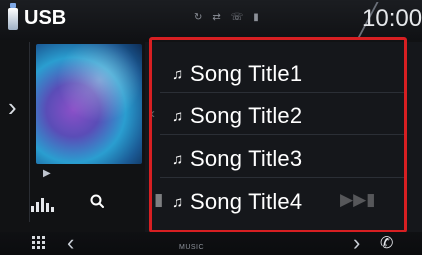 This screenshot has height=255, width=422. Describe the element at coordinates (392, 18) in the screenshot. I see `clock: 10:00` at that location.